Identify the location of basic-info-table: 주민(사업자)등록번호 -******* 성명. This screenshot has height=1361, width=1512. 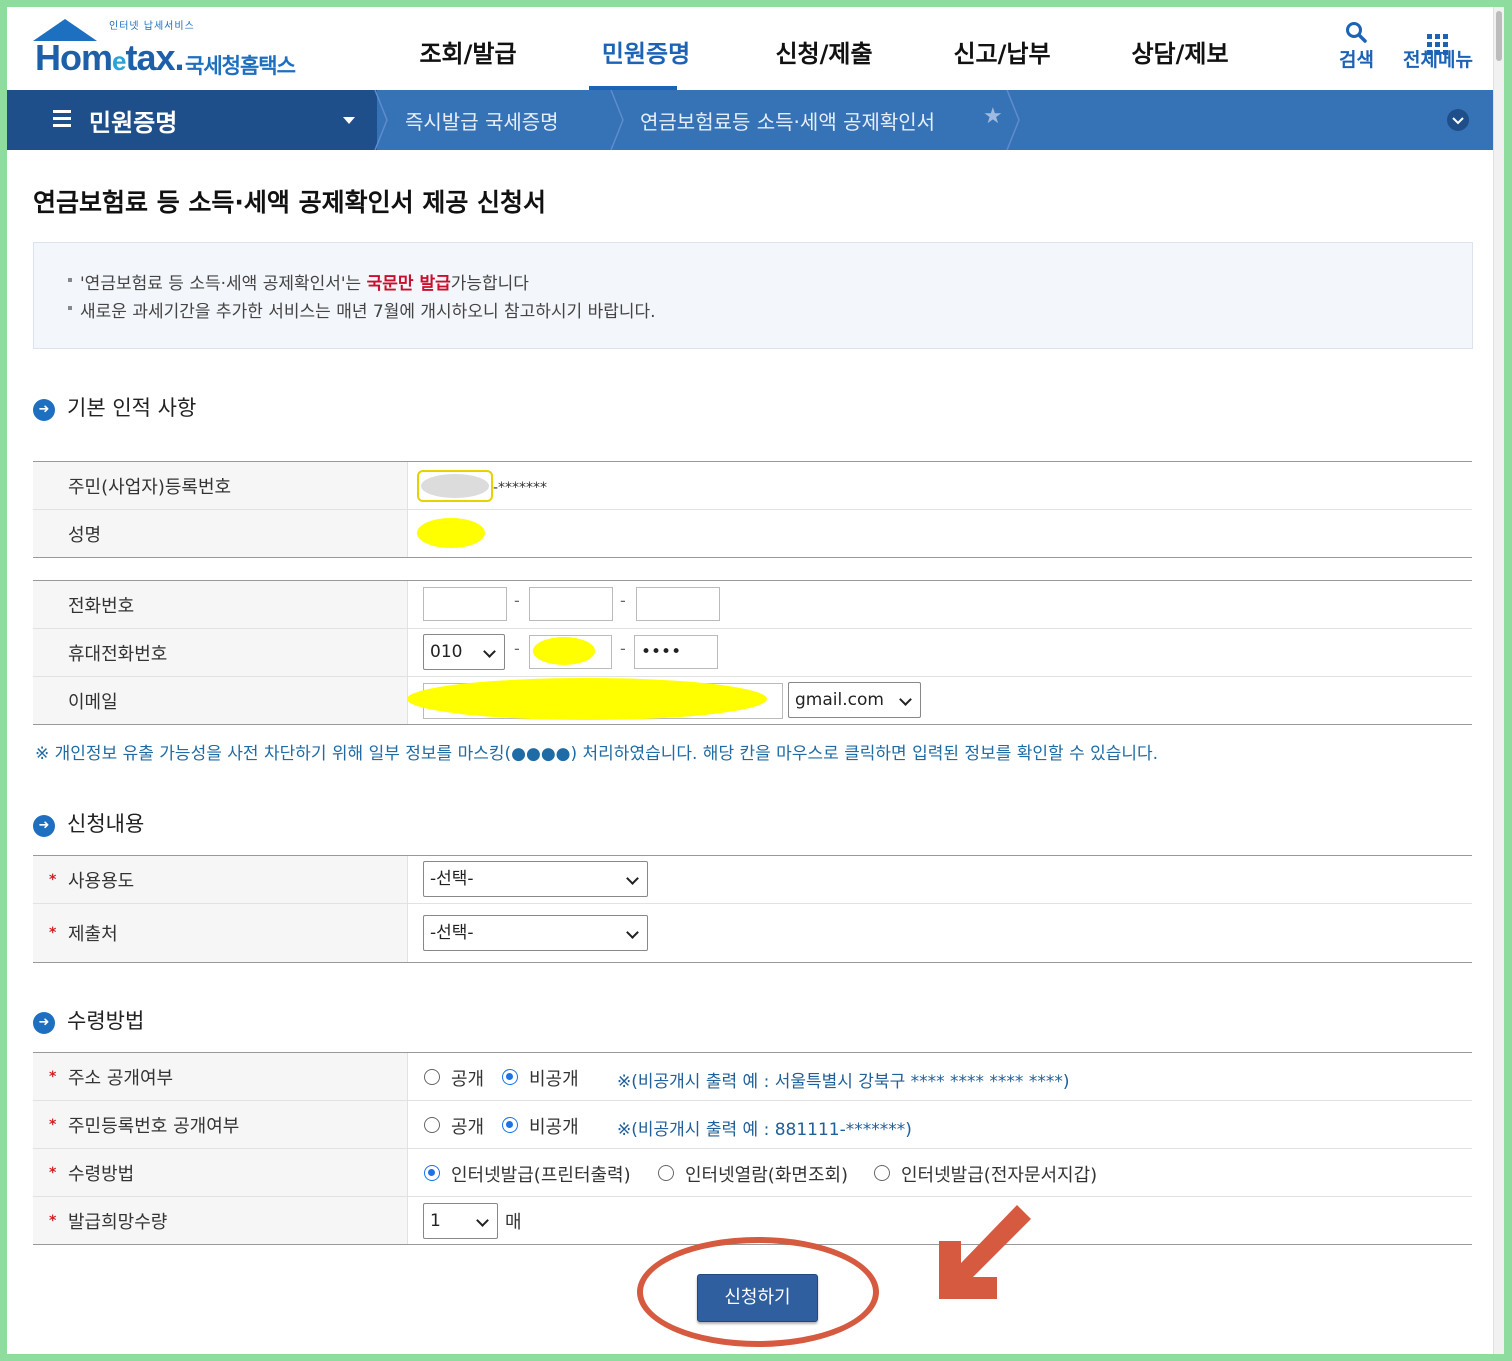
(752, 509).